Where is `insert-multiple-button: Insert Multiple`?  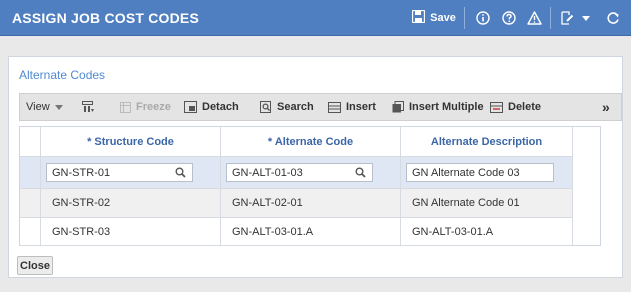
insert-multiple-button: Insert Multiple is located at coordinates (438, 107).